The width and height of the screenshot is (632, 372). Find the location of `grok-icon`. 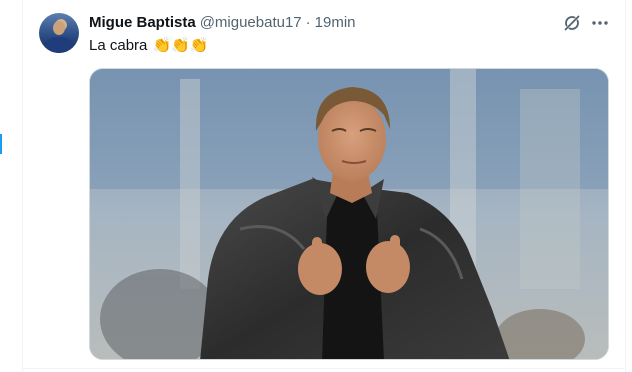

grok-icon is located at coordinates (572, 23).